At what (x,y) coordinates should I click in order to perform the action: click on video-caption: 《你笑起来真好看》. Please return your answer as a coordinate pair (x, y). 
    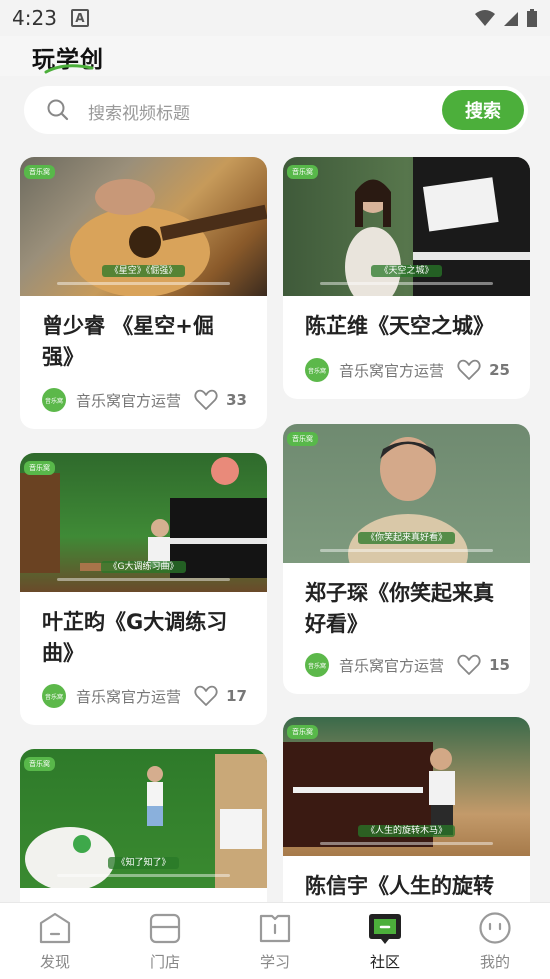
    Looking at the image, I should click on (406, 538).